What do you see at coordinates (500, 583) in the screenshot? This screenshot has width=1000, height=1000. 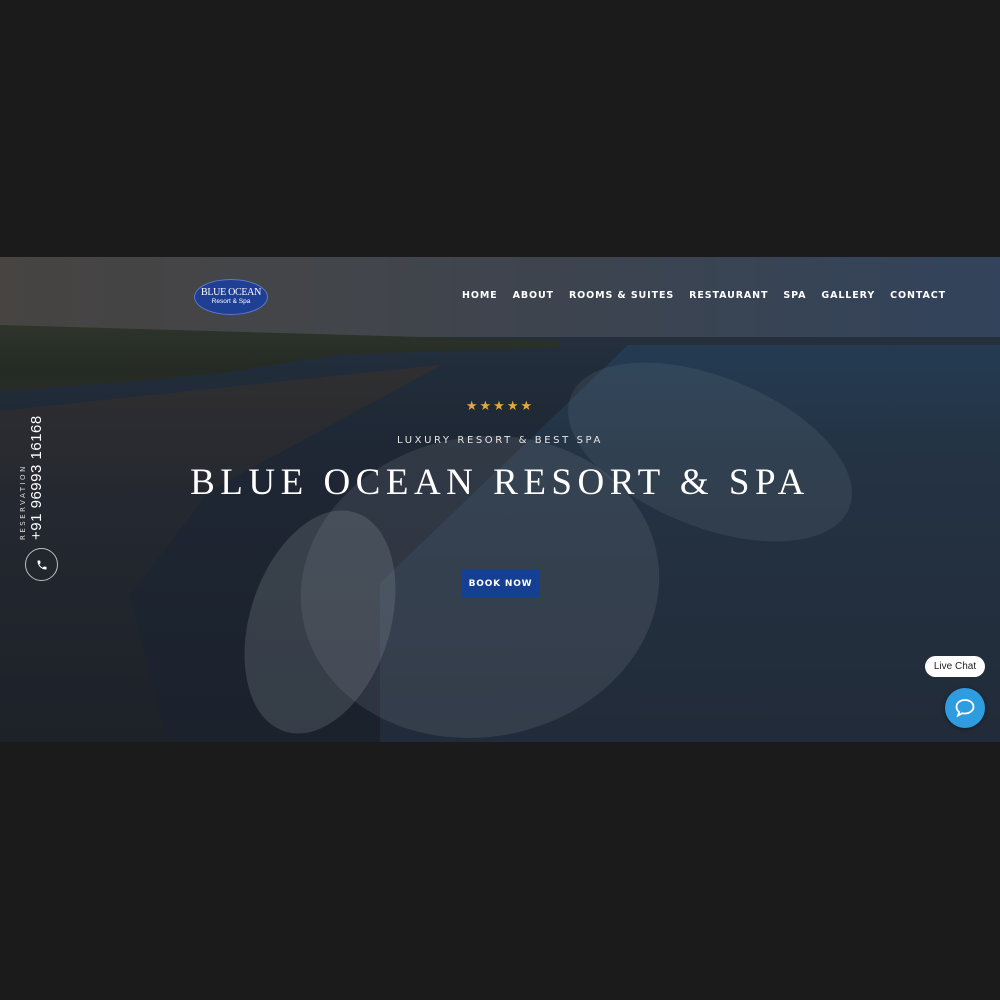 I see `book-now-button: BOOK NOW` at bounding box center [500, 583].